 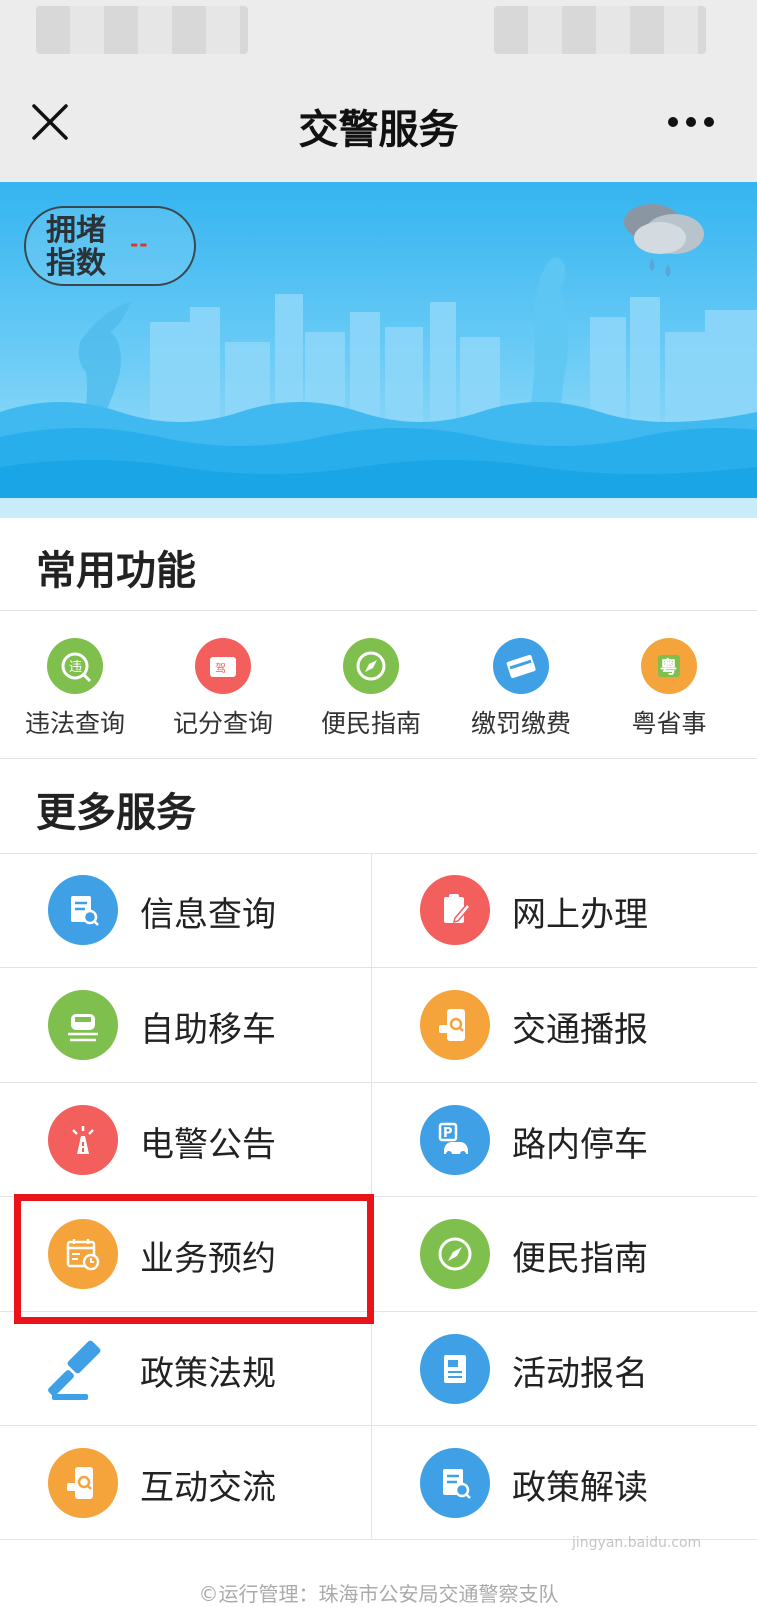 I want to click on service-label: 政策法规, so click(x=208, y=1374).